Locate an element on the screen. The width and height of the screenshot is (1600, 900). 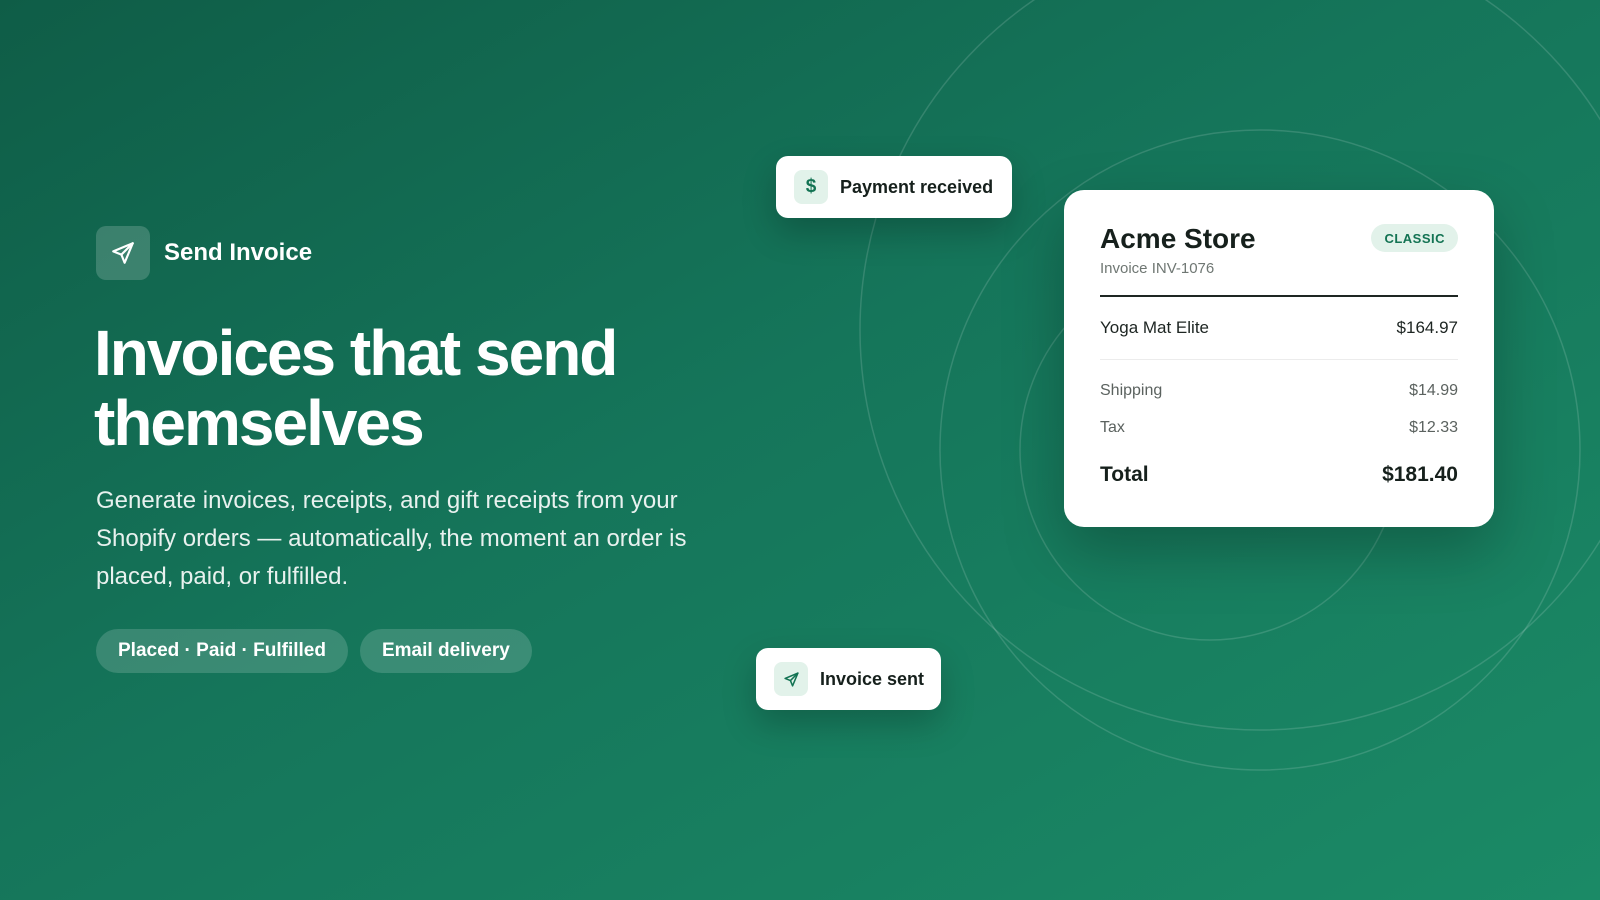
invoice-header: Acme Store Invoice INV-1076 CLASSIC is located at coordinates (1279, 249).